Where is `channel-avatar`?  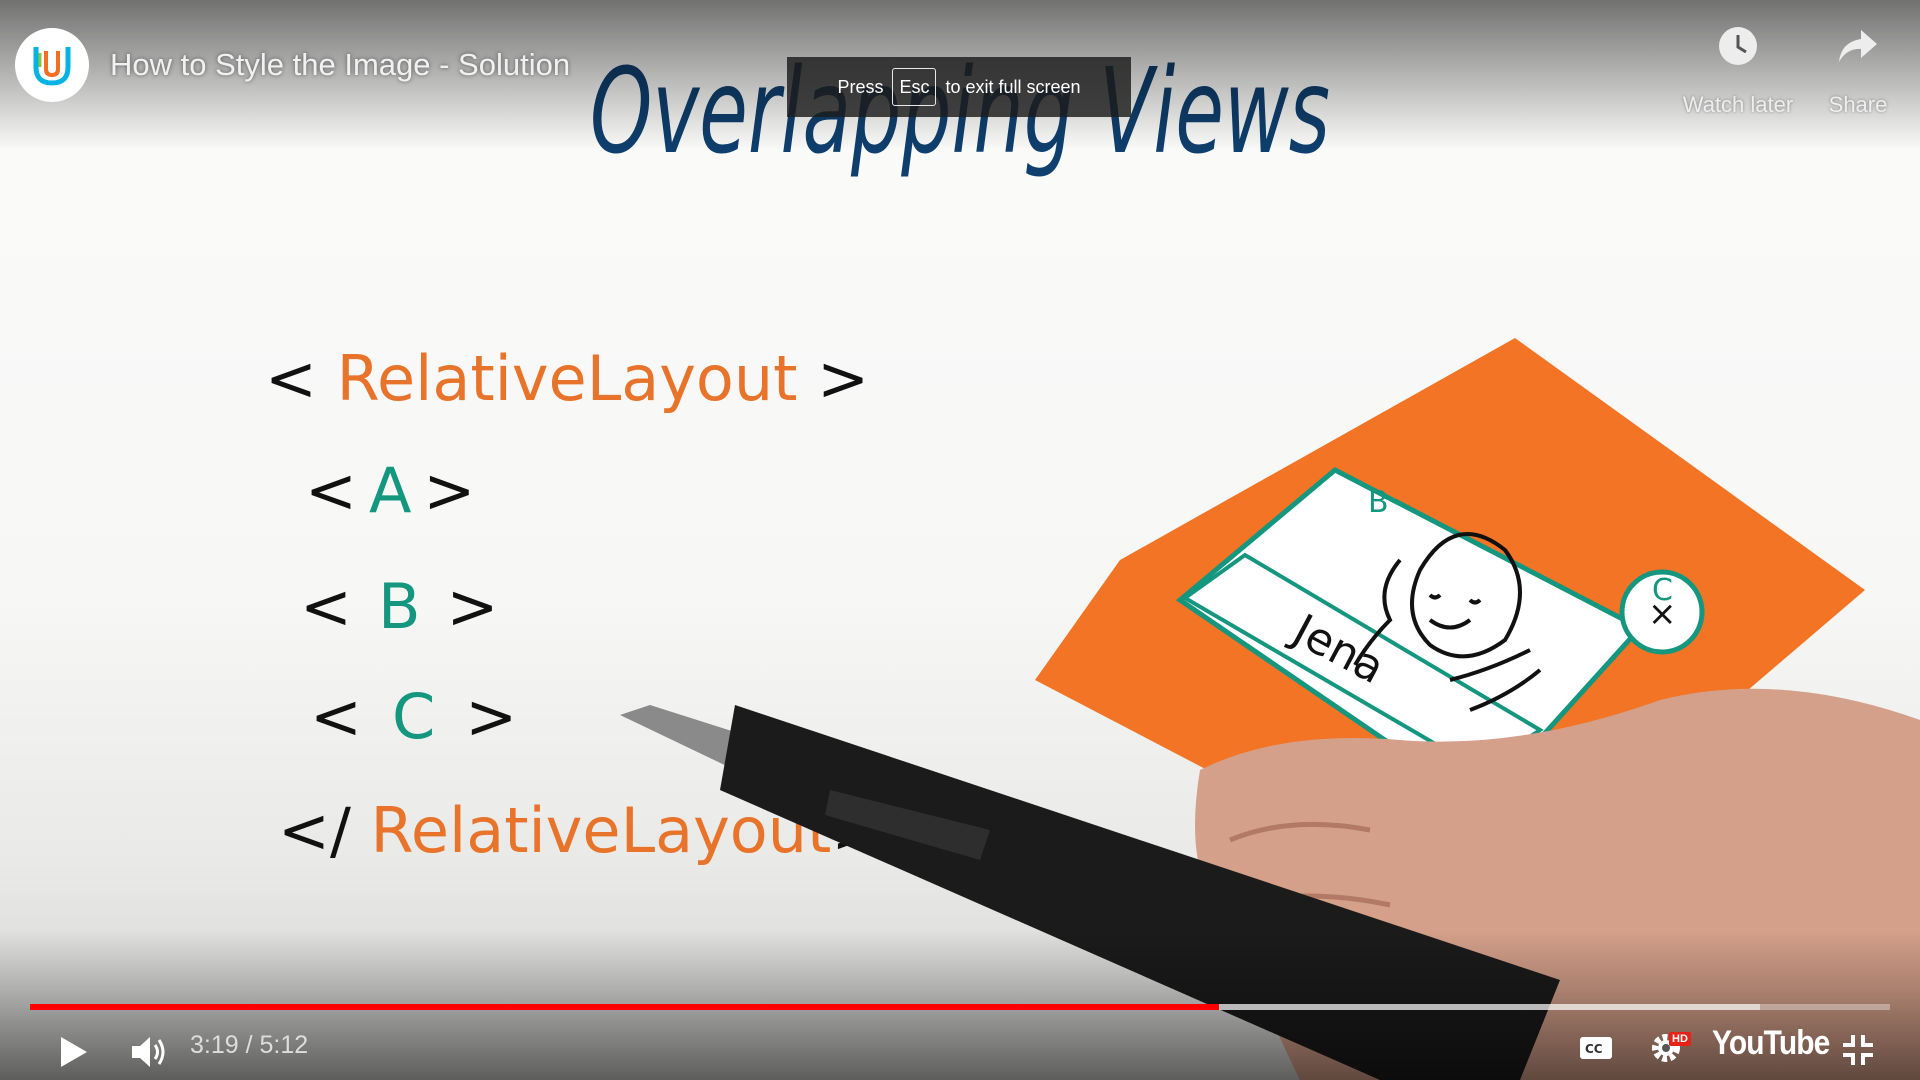 channel-avatar is located at coordinates (52, 65).